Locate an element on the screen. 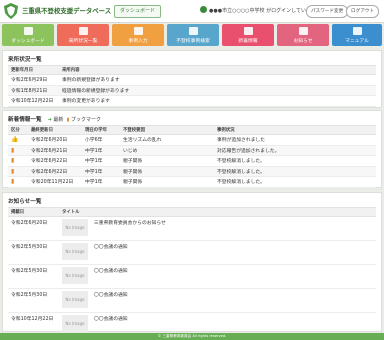 The image size is (384, 340). shield-logo-icon is located at coordinates (11, 11).